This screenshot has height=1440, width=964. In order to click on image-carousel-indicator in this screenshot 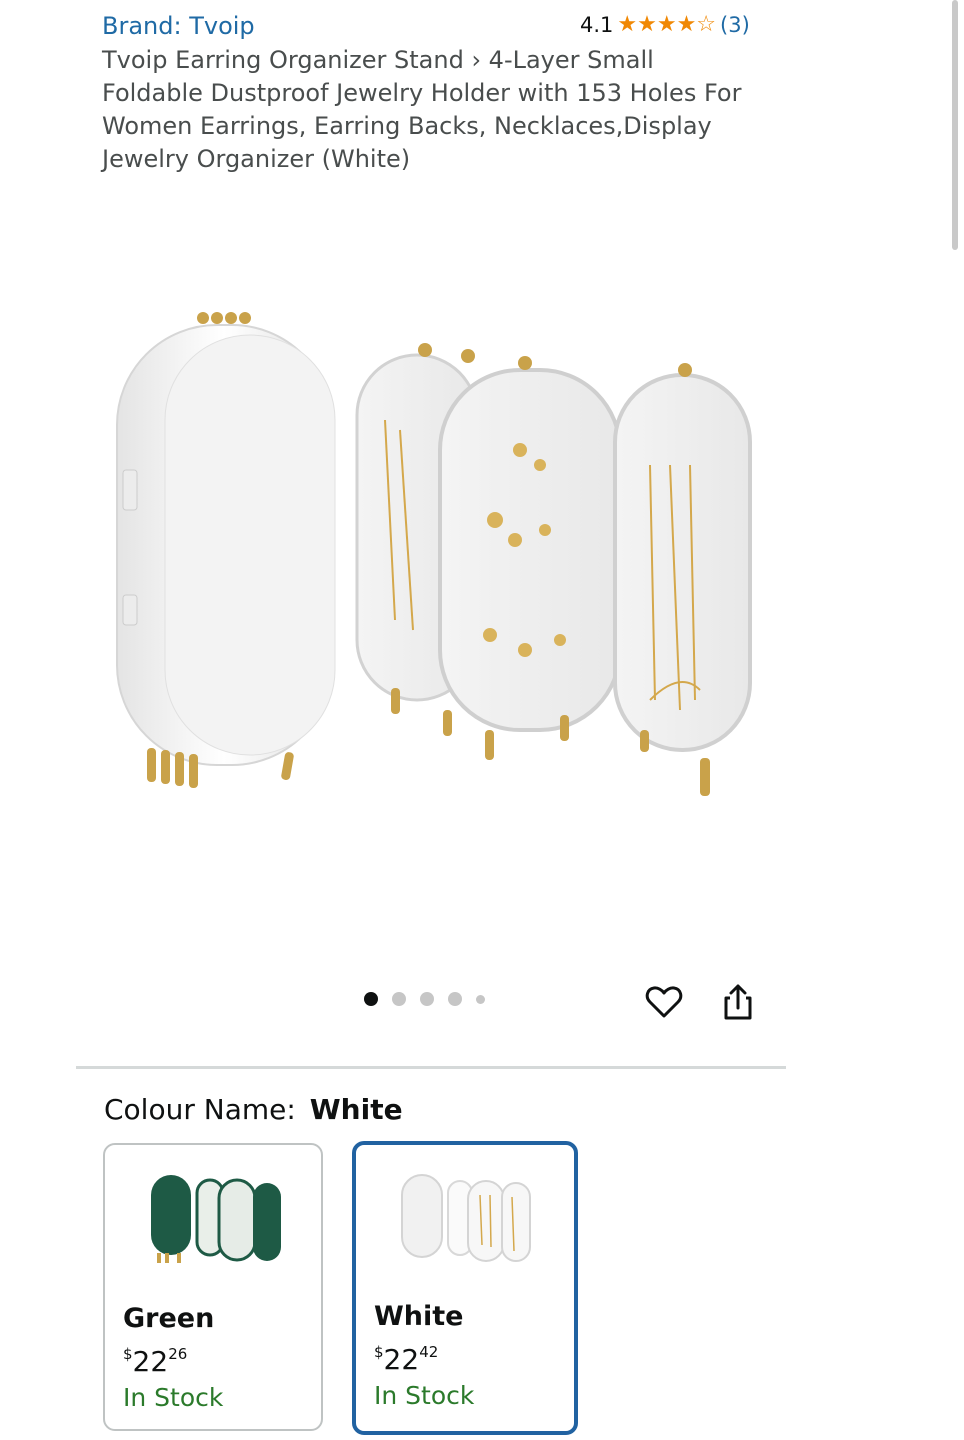, I will do `click(424, 999)`.